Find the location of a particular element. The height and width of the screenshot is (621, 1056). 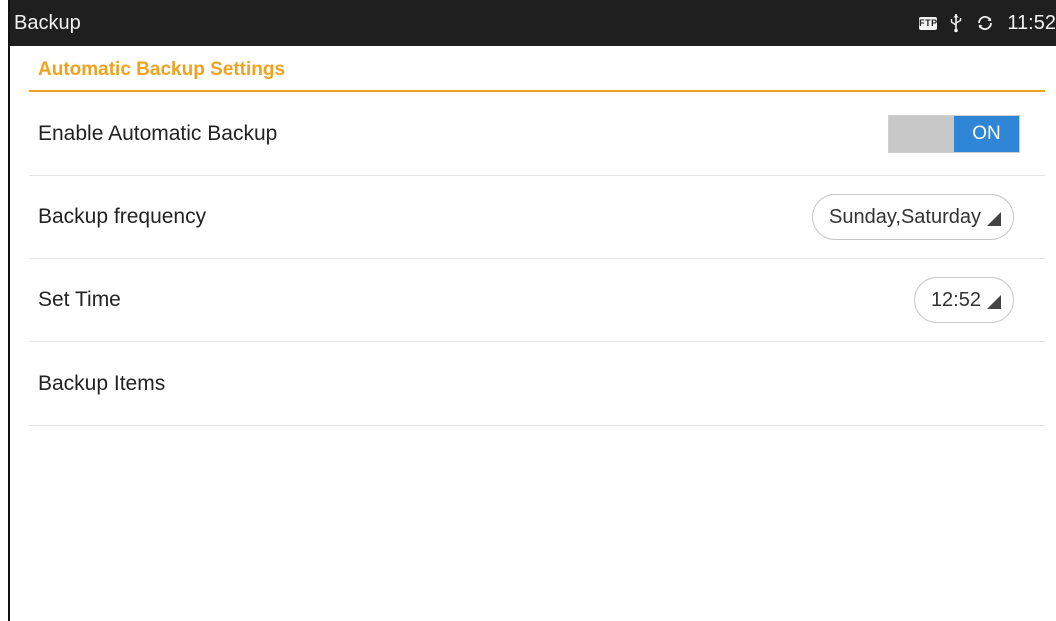

usb-icon is located at coordinates (956, 23).